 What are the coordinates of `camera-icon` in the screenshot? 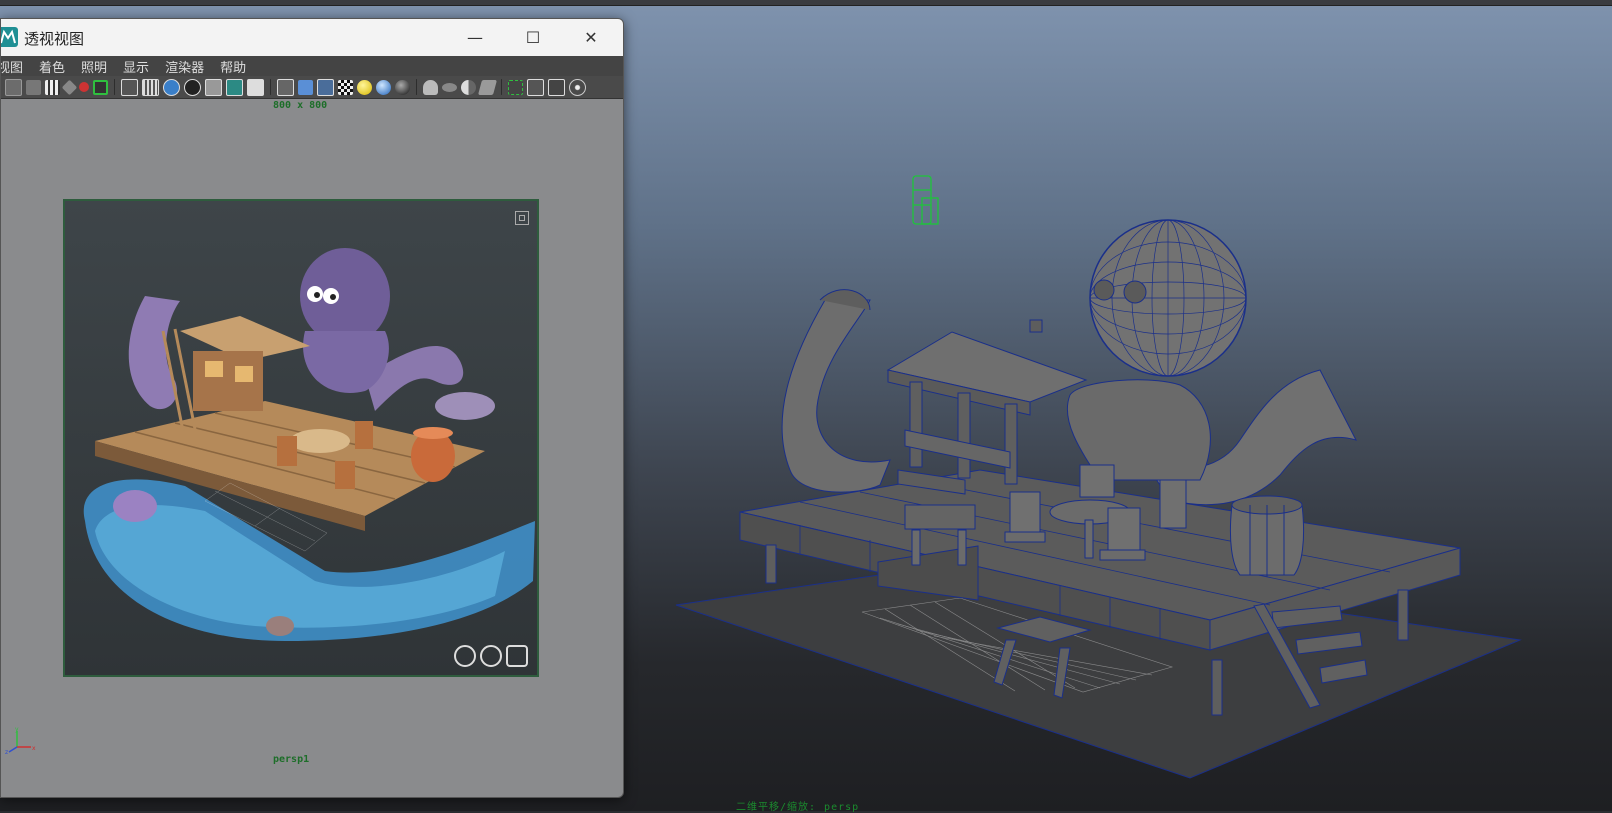 It's located at (465, 656).